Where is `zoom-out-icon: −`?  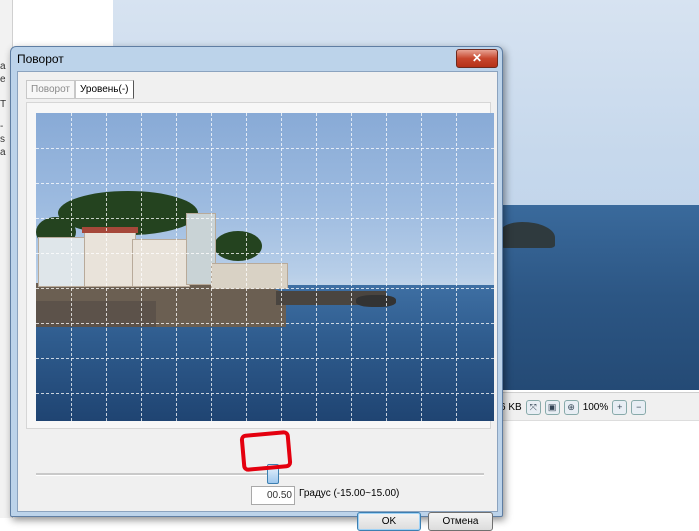 zoom-out-icon: − is located at coordinates (639, 407).